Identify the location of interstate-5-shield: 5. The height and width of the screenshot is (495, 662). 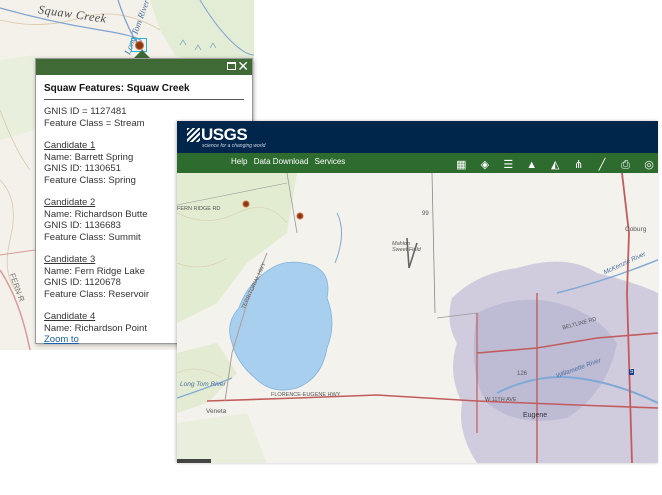
(632, 372).